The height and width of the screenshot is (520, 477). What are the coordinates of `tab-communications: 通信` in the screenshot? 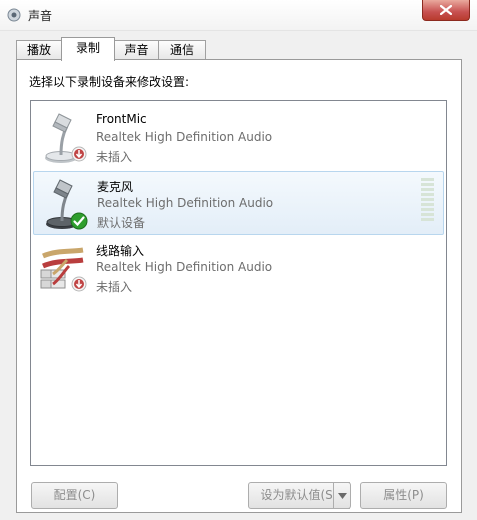 It's located at (182, 50).